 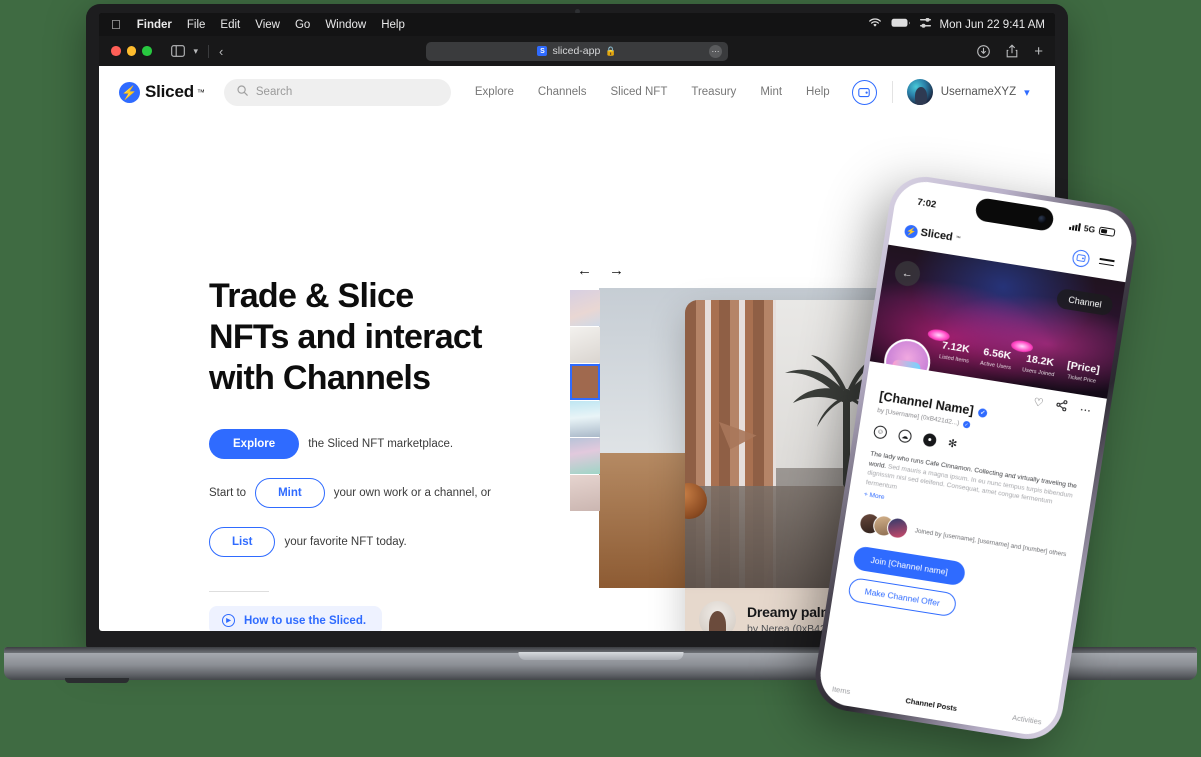 What do you see at coordinates (880, 432) in the screenshot?
I see `discord-icon: ☺` at bounding box center [880, 432].